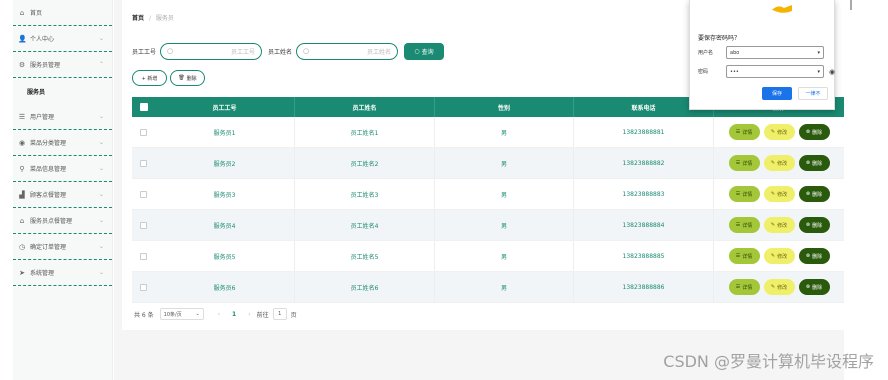  Describe the element at coordinates (219, 314) in the screenshot. I see `prev-page-icon: ‹` at that location.